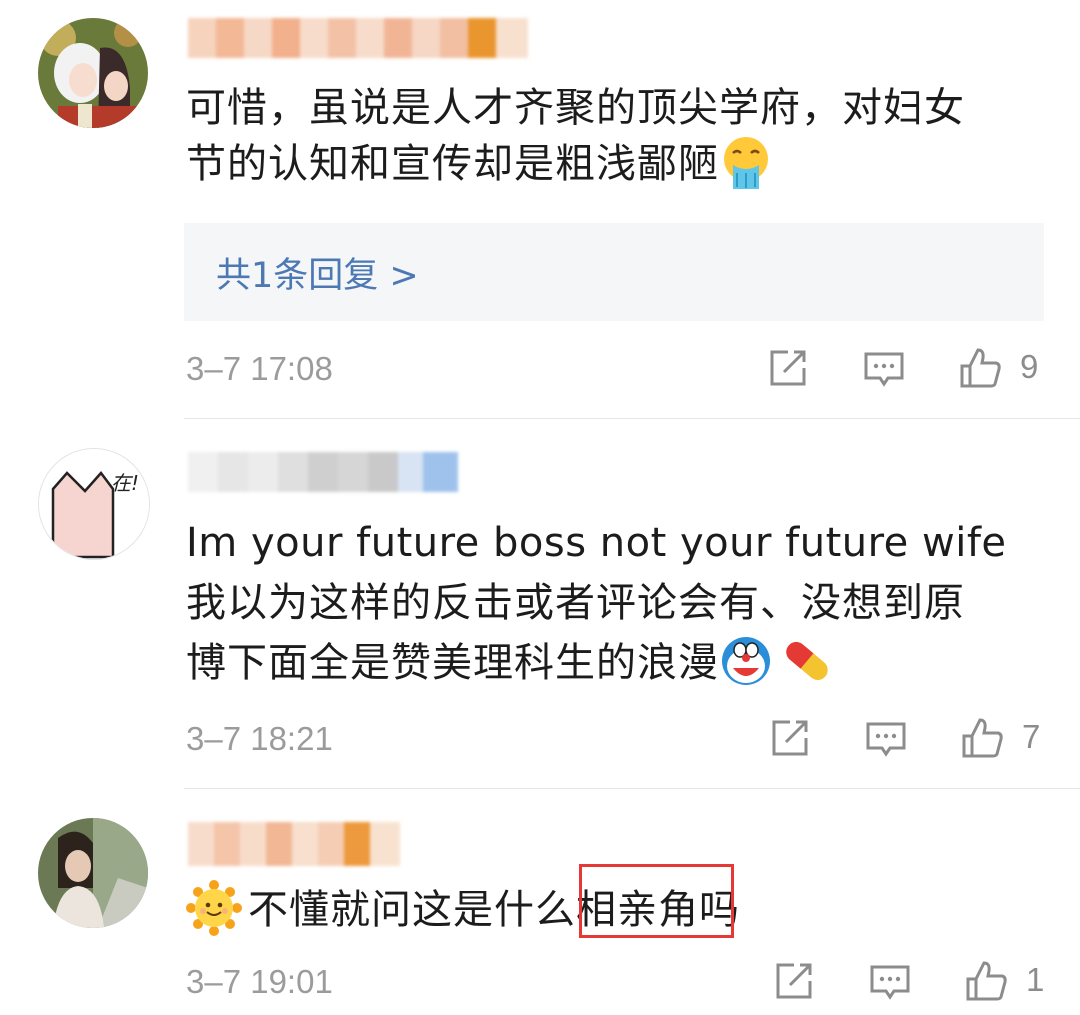 The image size is (1080, 1015). Describe the element at coordinates (575, 137) in the screenshot. I see `comment-text: 可惜，虽说是人才齐聚的顶尖学府，对妇女 节的认知和宣传却是粗浅鄙陋` at that location.